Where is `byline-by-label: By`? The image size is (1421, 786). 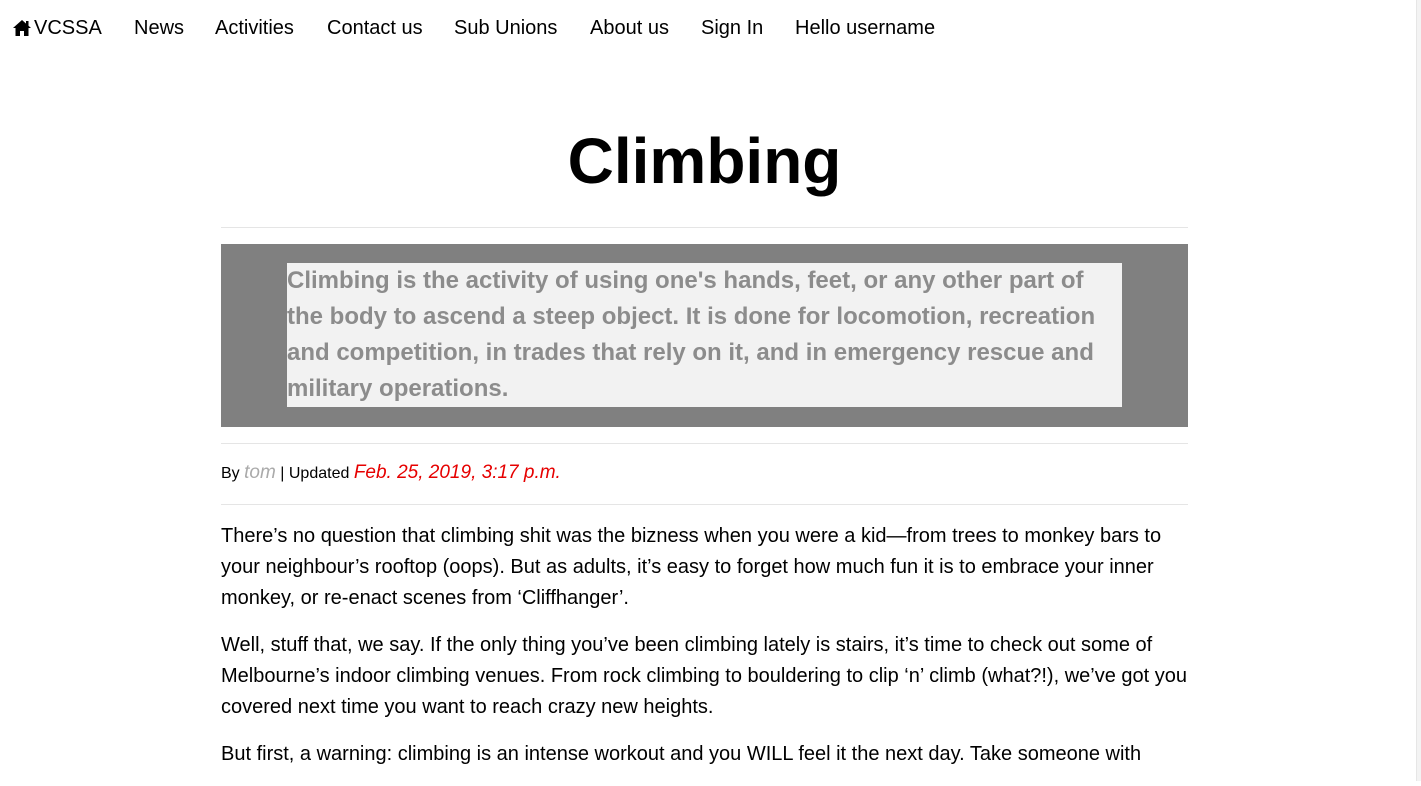 byline-by-label: By is located at coordinates (230, 473).